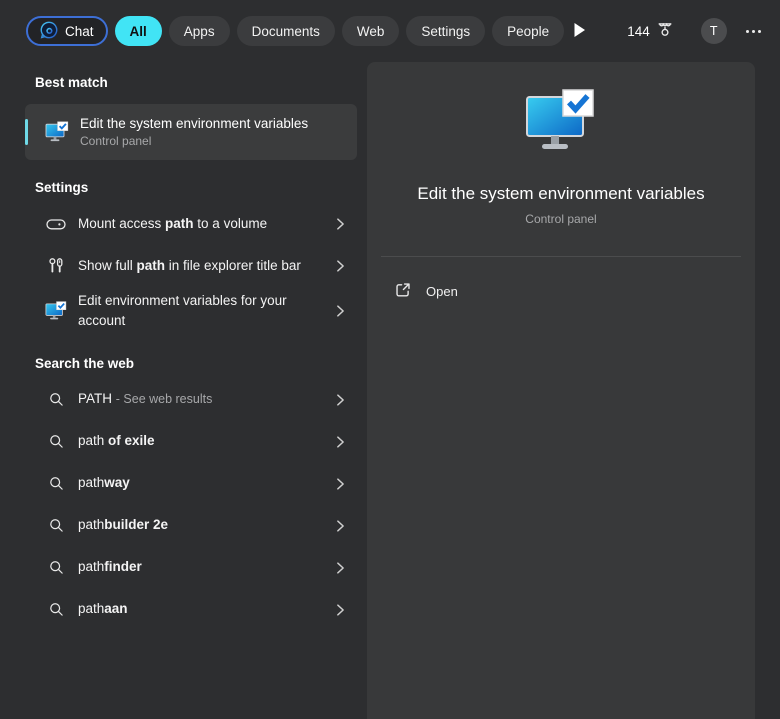 The height and width of the screenshot is (719, 780). What do you see at coordinates (123, 525) in the screenshot?
I see `list-item-label: pathbuilder 2e` at bounding box center [123, 525].